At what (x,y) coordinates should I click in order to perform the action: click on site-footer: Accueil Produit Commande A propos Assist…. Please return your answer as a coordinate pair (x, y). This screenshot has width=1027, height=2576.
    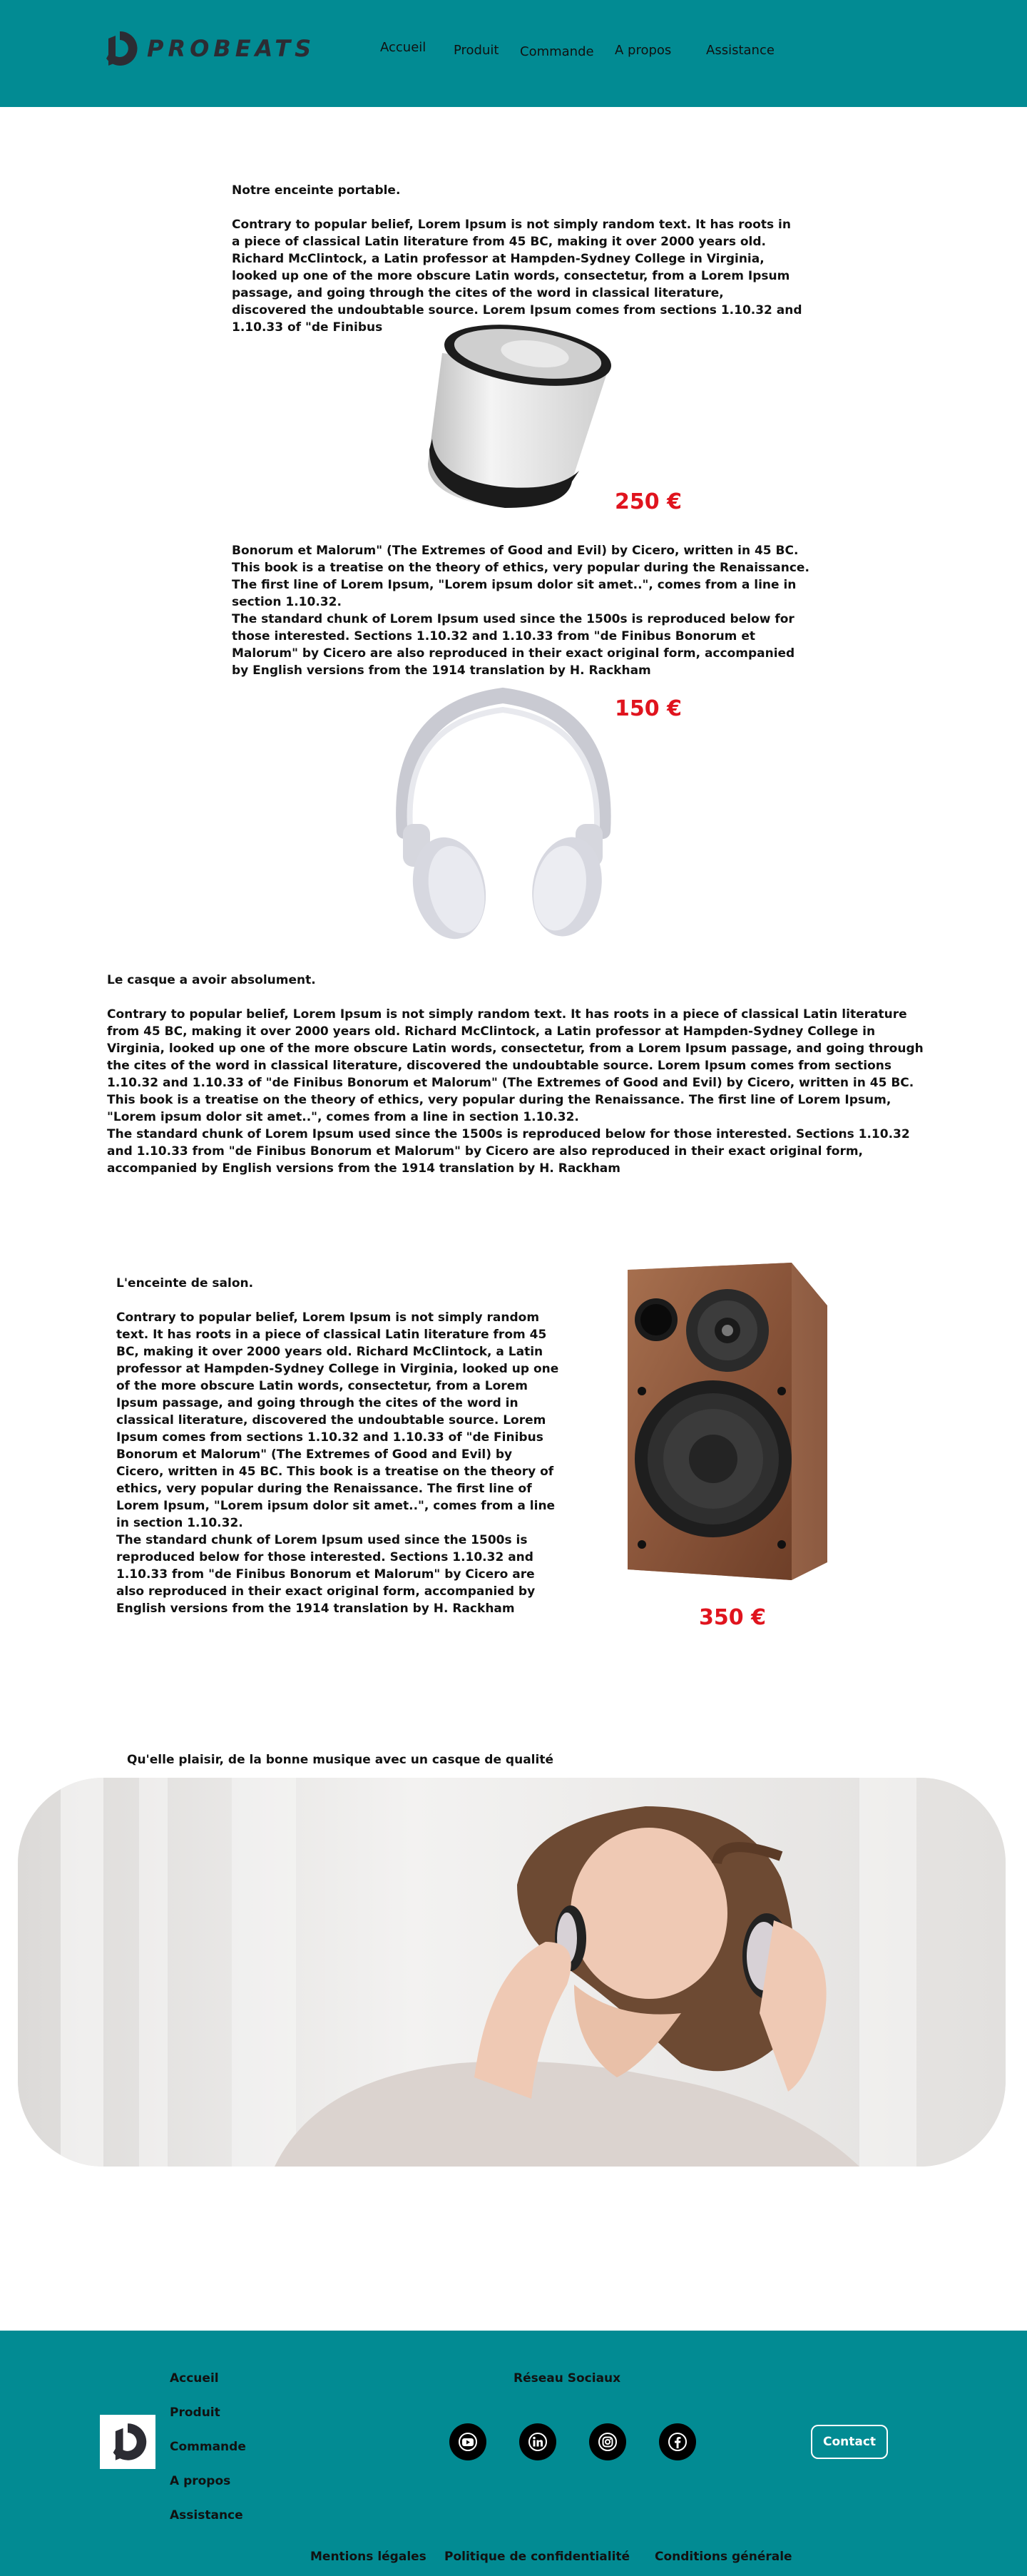
    Looking at the image, I should click on (513, 2453).